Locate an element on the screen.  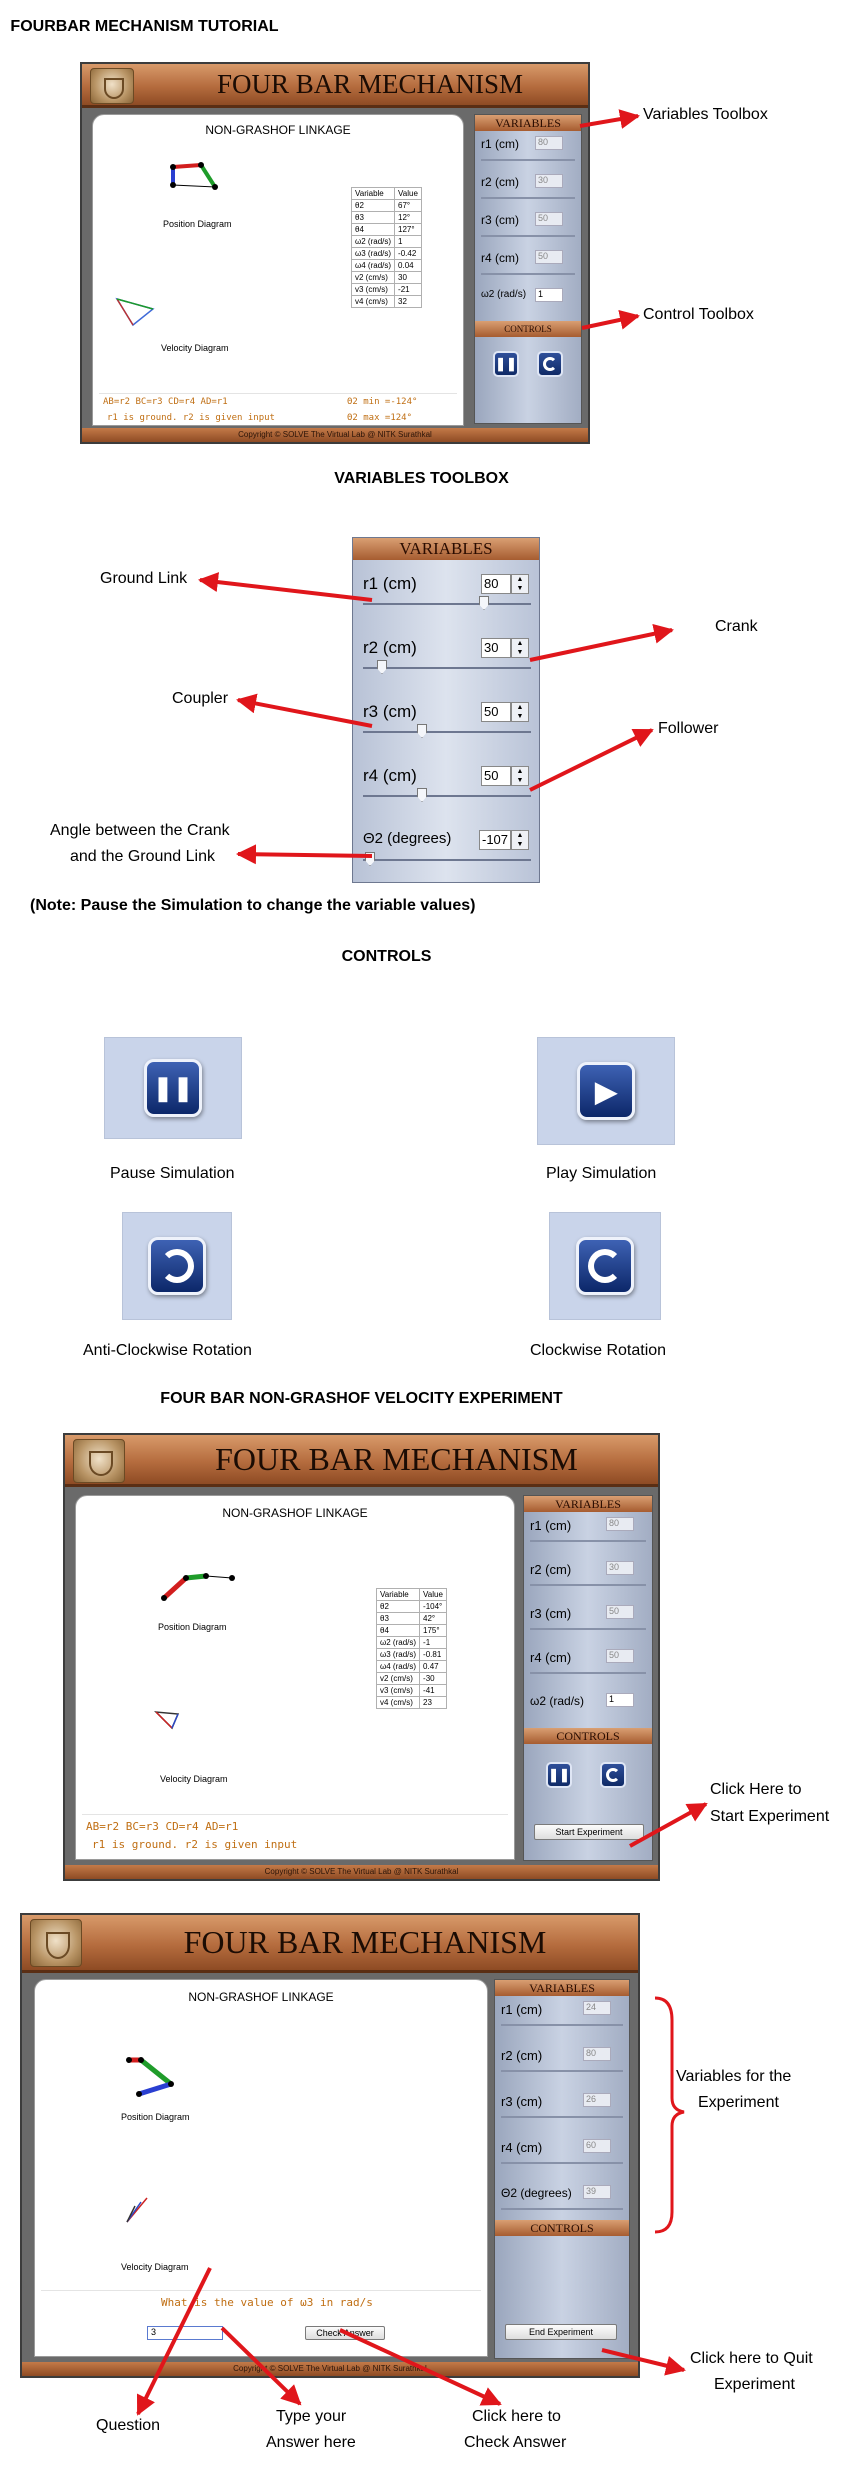
legend-line-2-b: r1 is ground. r2 is given input is located at coordinates (195, 1844).